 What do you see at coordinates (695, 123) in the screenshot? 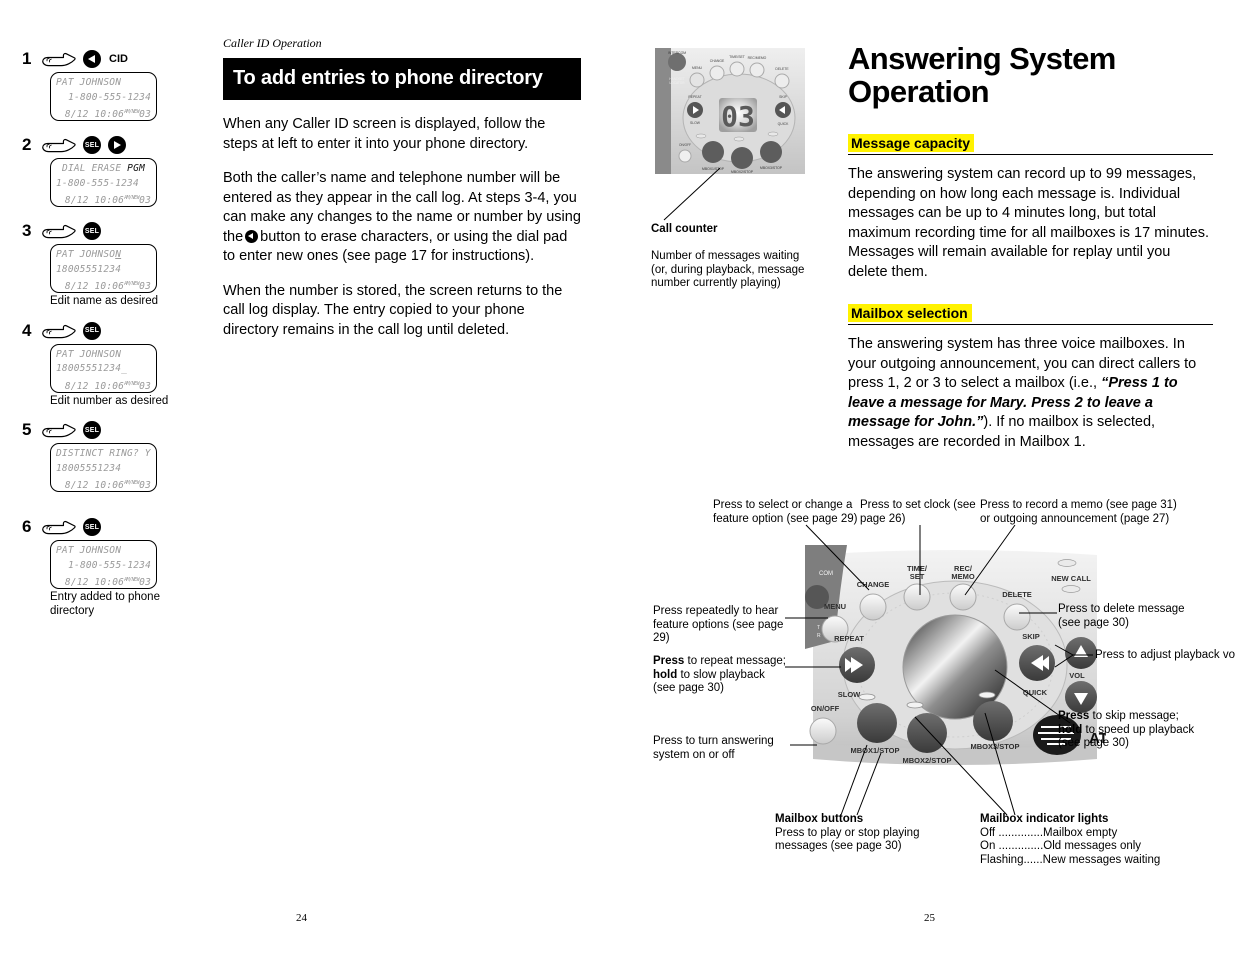
I see `svg-text: SLOW` at bounding box center [695, 123].